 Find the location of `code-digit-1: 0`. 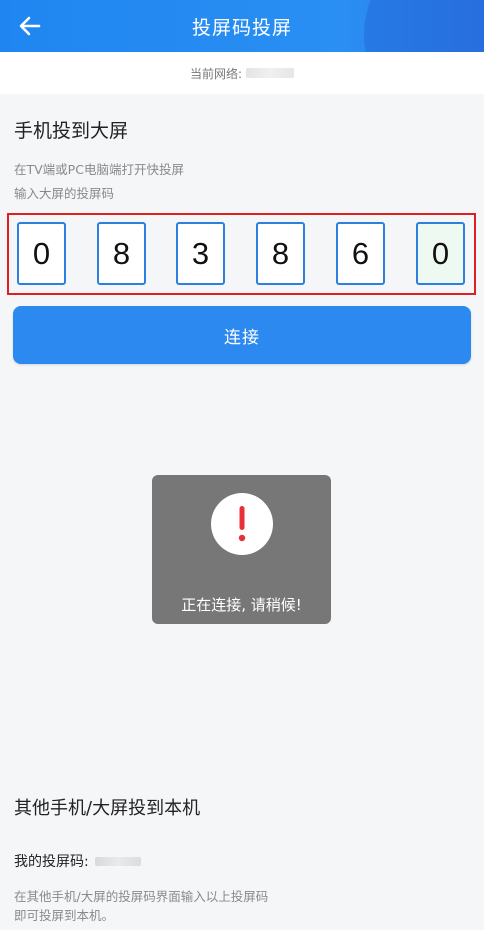

code-digit-1: 0 is located at coordinates (41, 253).